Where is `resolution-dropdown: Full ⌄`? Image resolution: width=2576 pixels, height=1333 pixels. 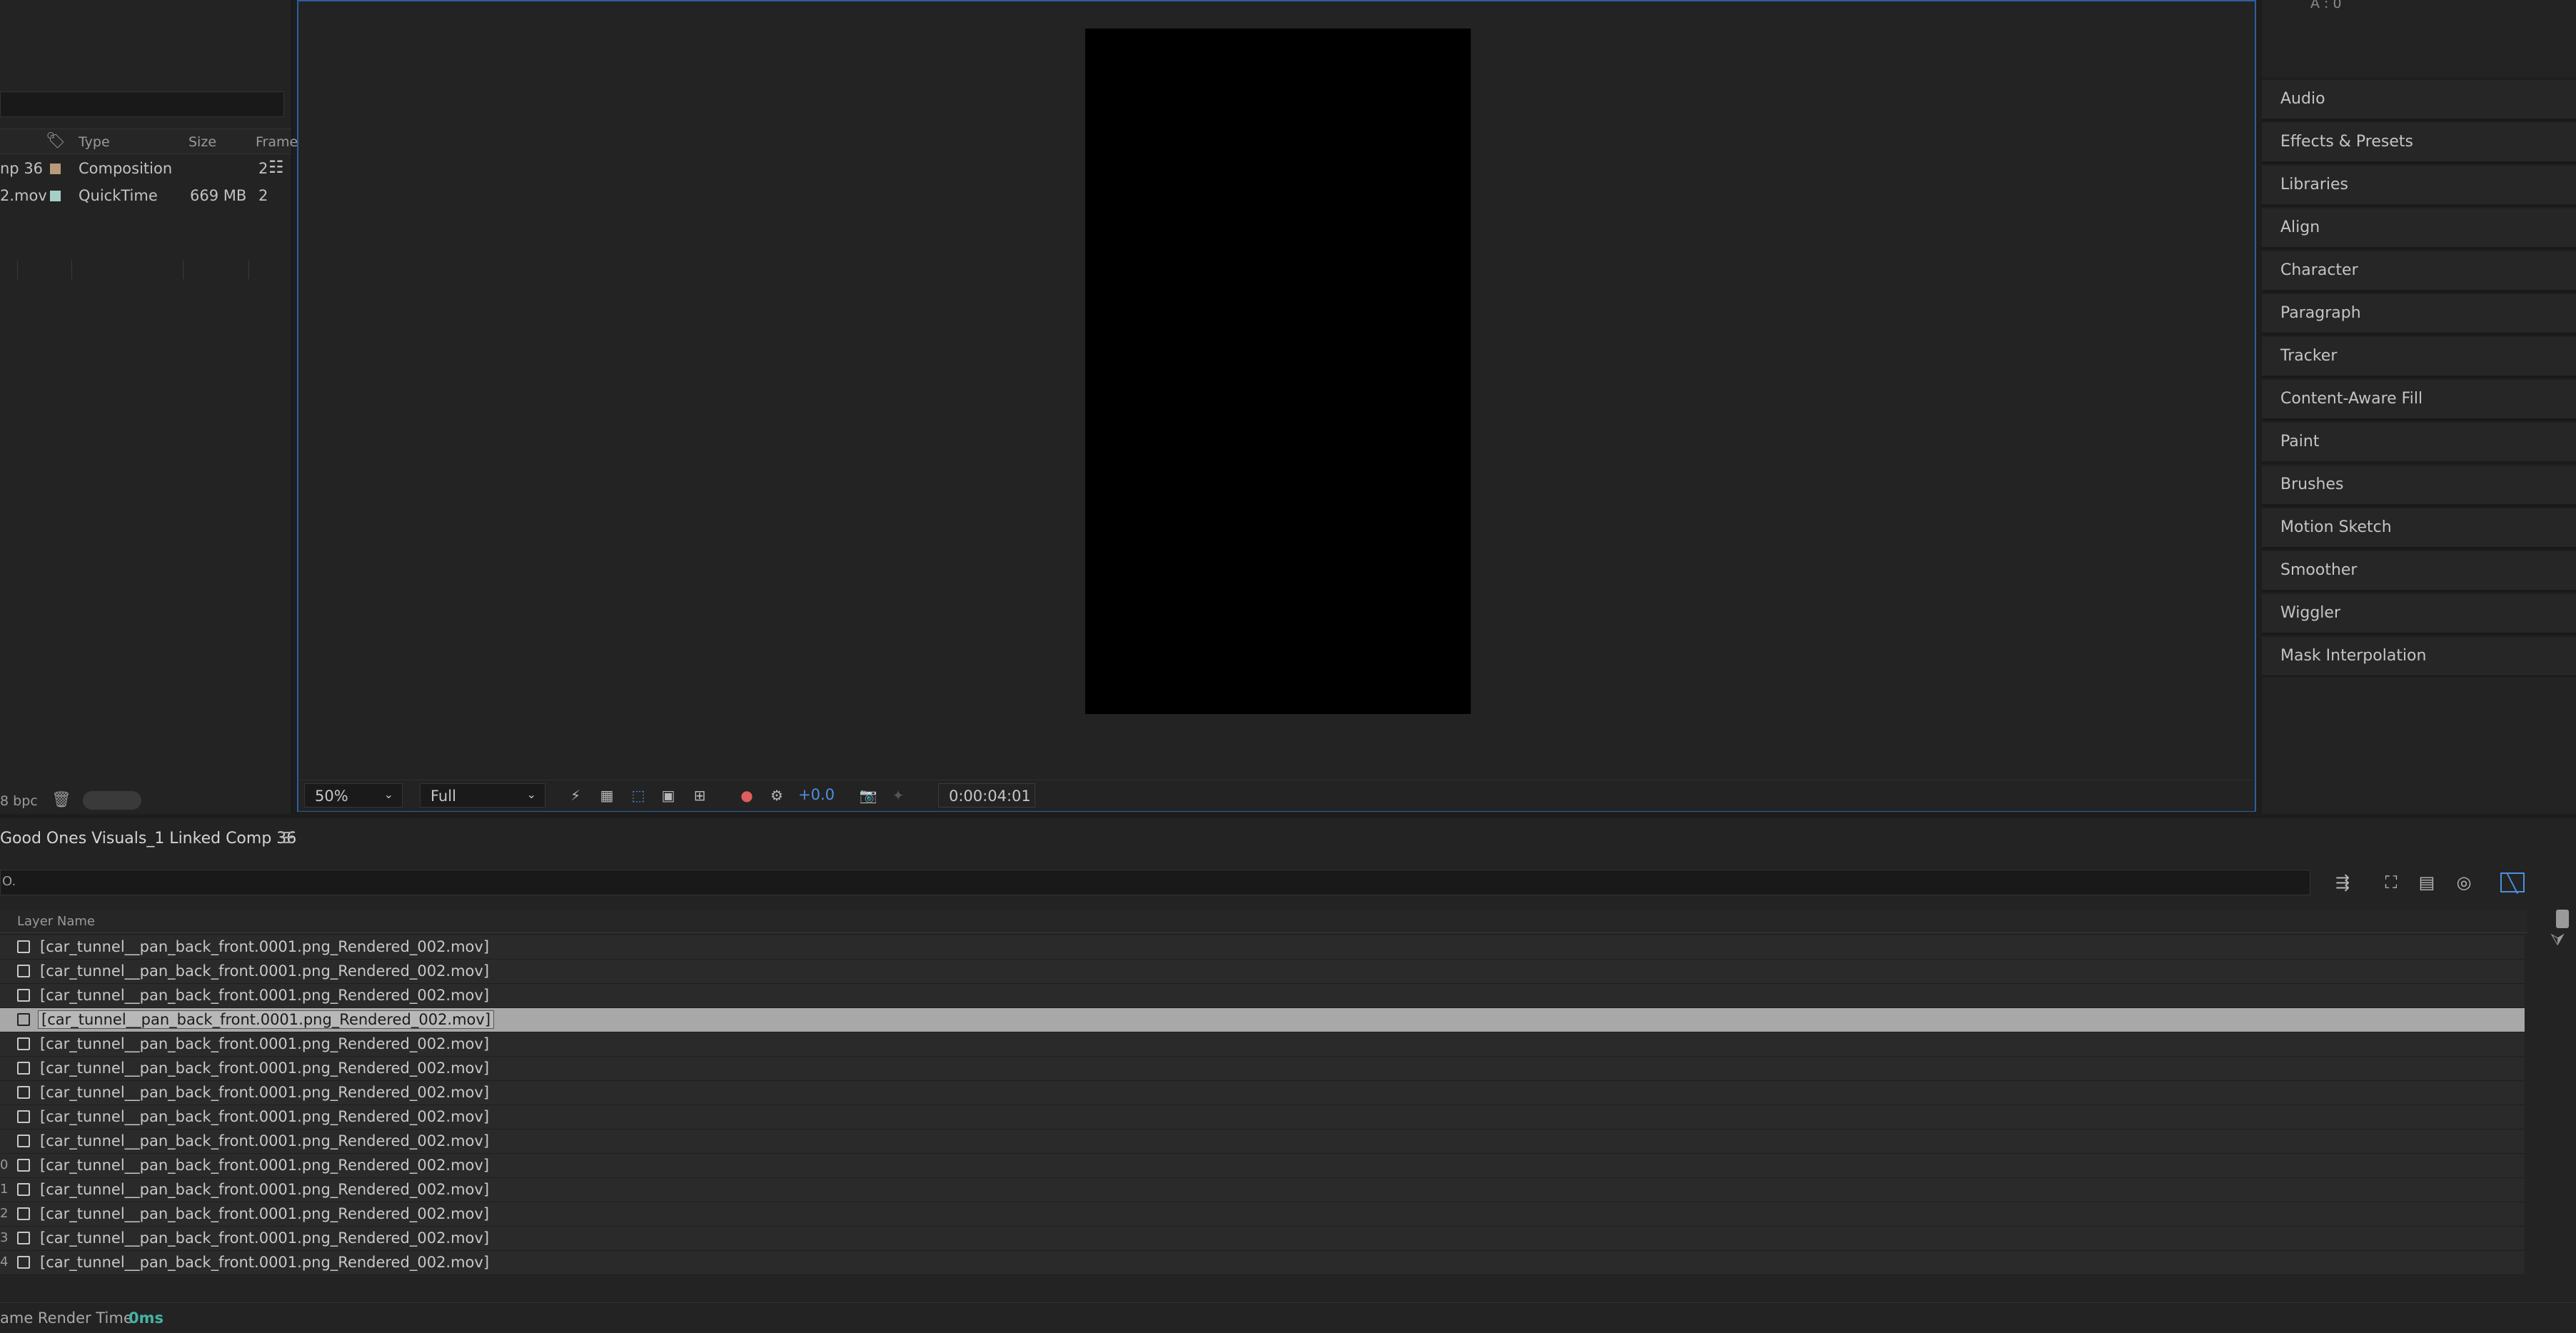 resolution-dropdown: Full ⌄ is located at coordinates (482, 795).